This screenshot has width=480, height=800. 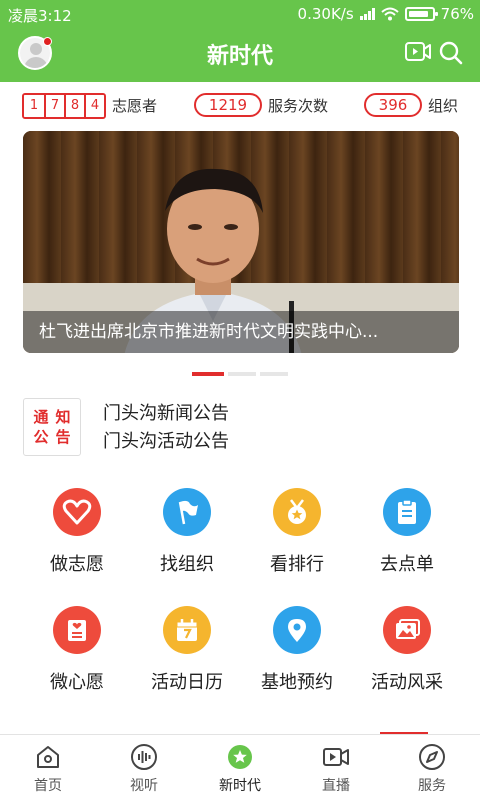 What do you see at coordinates (187, 682) in the screenshot?
I see `grid-label: 活动日历` at bounding box center [187, 682].